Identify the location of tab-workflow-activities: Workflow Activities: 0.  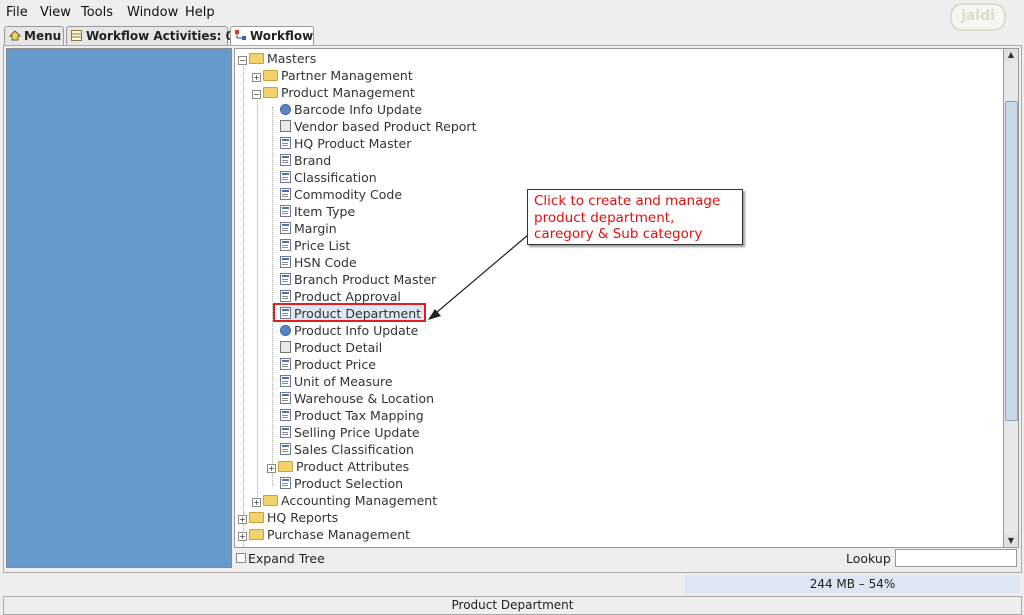
(150, 35).